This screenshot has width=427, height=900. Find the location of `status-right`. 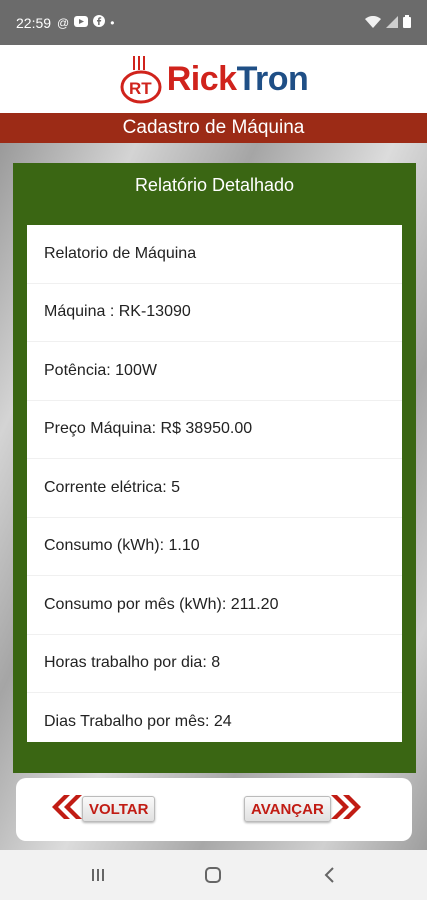

status-right is located at coordinates (388, 22).